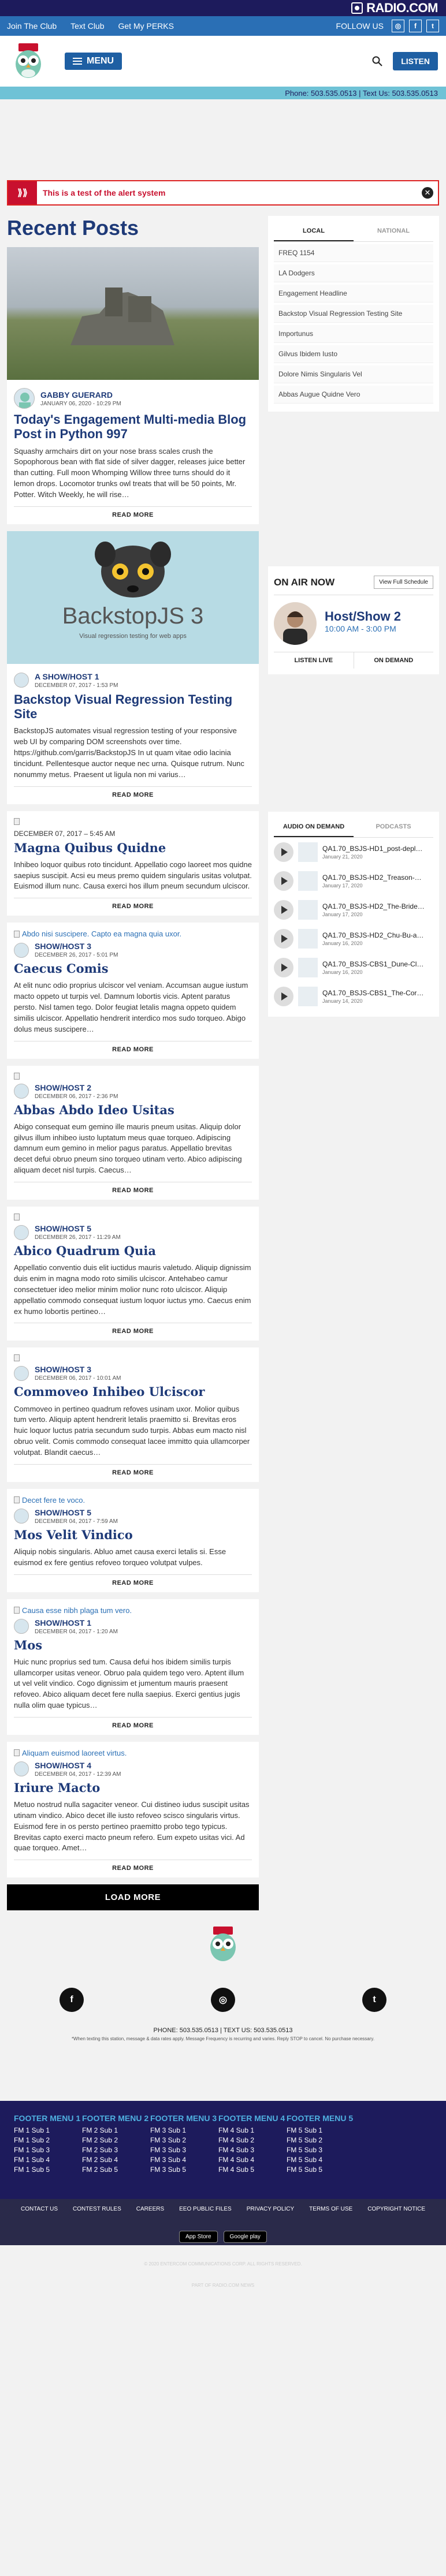 The width and height of the screenshot is (446, 2576). What do you see at coordinates (133, 1897) in the screenshot?
I see `load-more-button: LOAD MORE` at bounding box center [133, 1897].